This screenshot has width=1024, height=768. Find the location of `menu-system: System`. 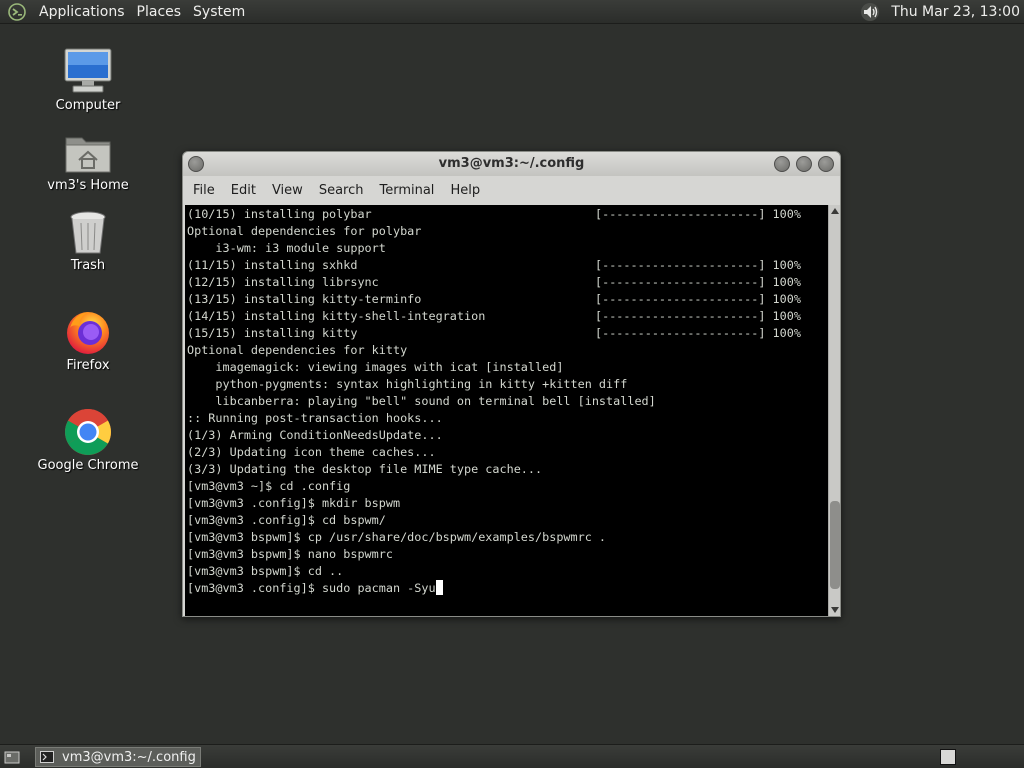

menu-system: System is located at coordinates (219, 12).